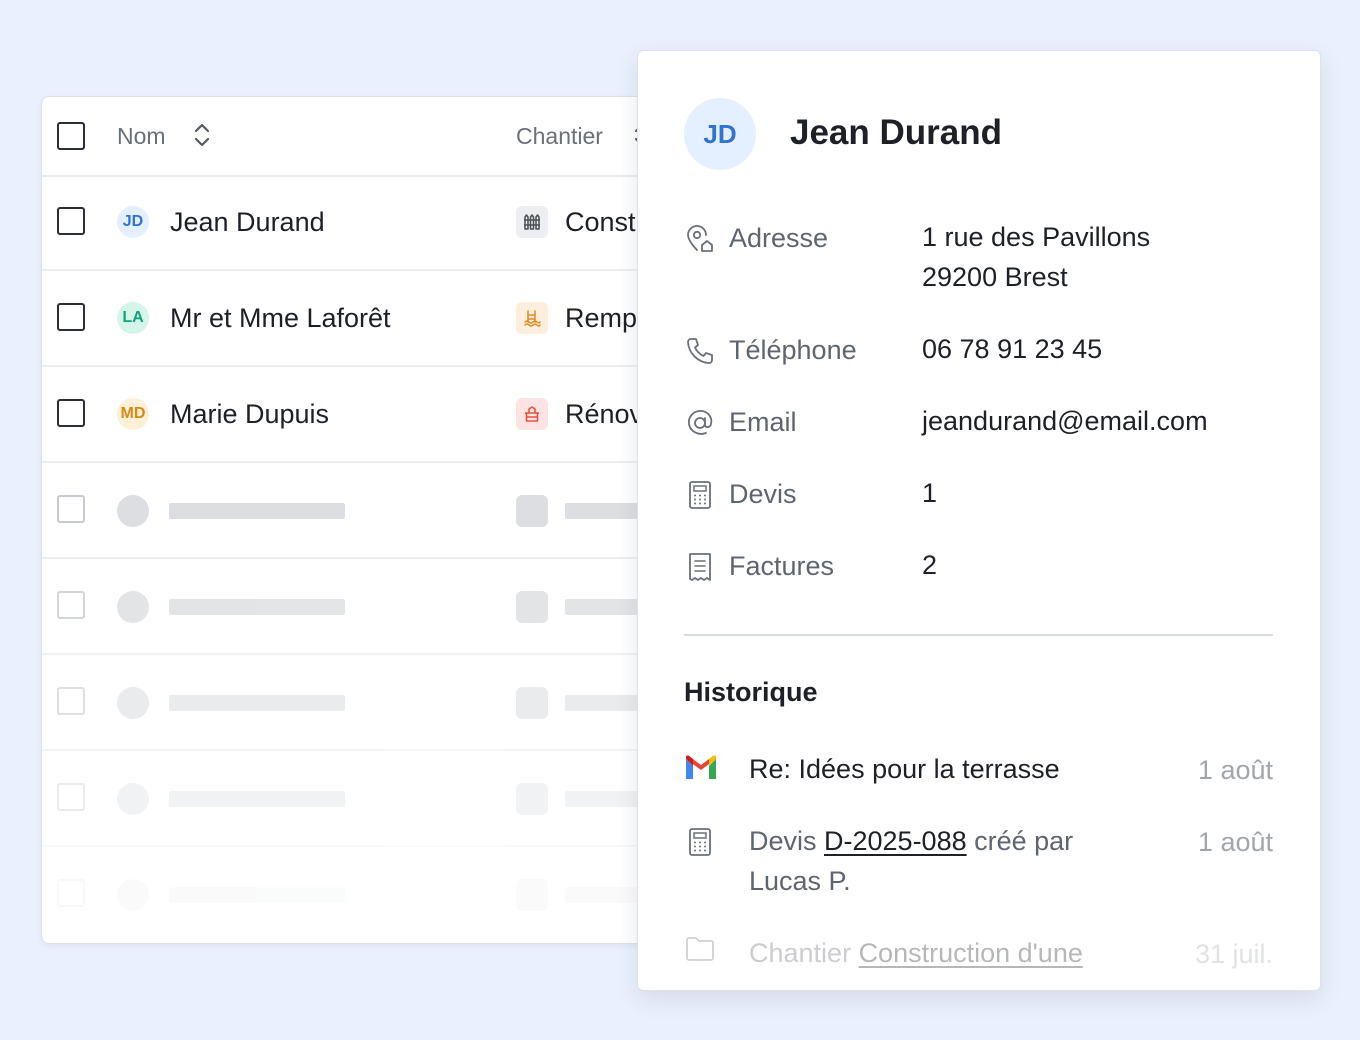  I want to click on history-item-text: Re: Idées pour la terrasse, so click(949, 769).